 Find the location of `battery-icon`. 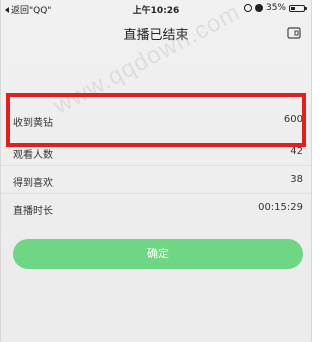

battery-icon is located at coordinates (298, 8).